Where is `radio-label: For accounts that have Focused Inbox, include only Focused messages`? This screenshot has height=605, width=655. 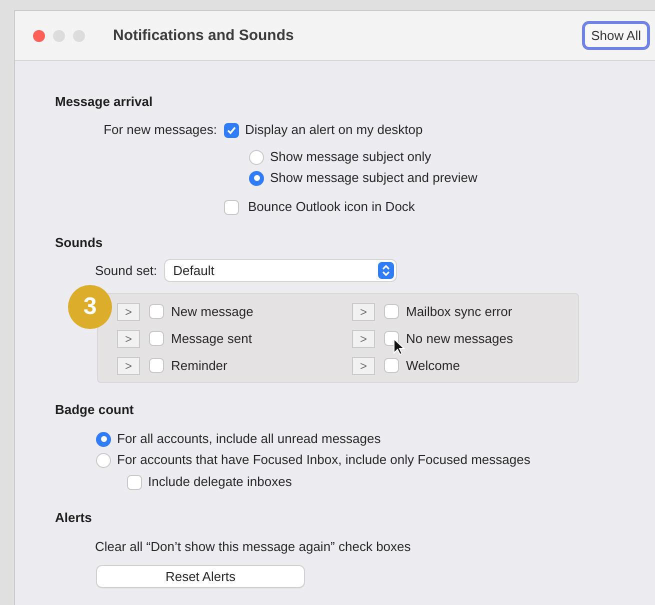
radio-label: For accounts that have Focused Inbox, include only Focused messages is located at coordinates (323, 460).